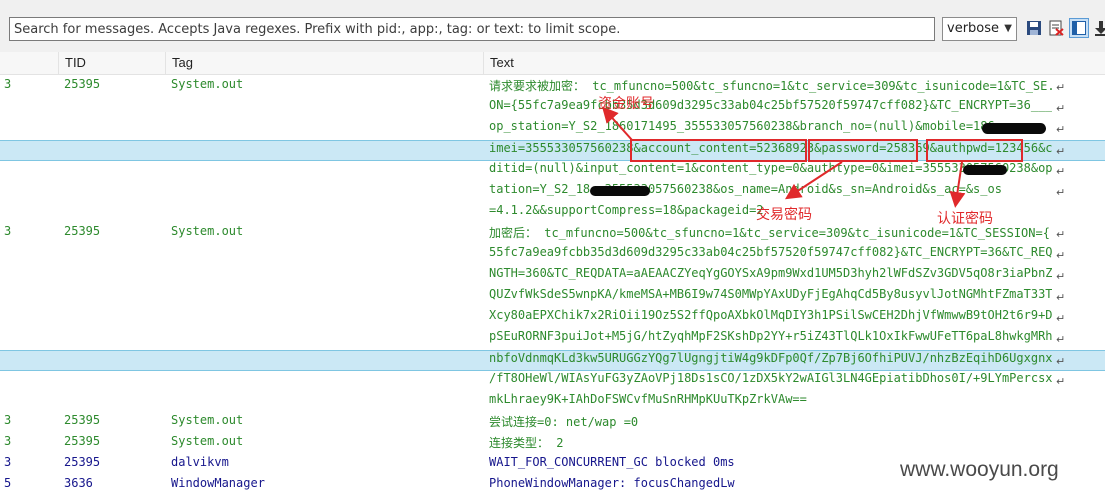 The height and width of the screenshot is (500, 1105). Describe the element at coordinates (979, 469) in the screenshot. I see `watermark: www.wooyun.org` at that location.